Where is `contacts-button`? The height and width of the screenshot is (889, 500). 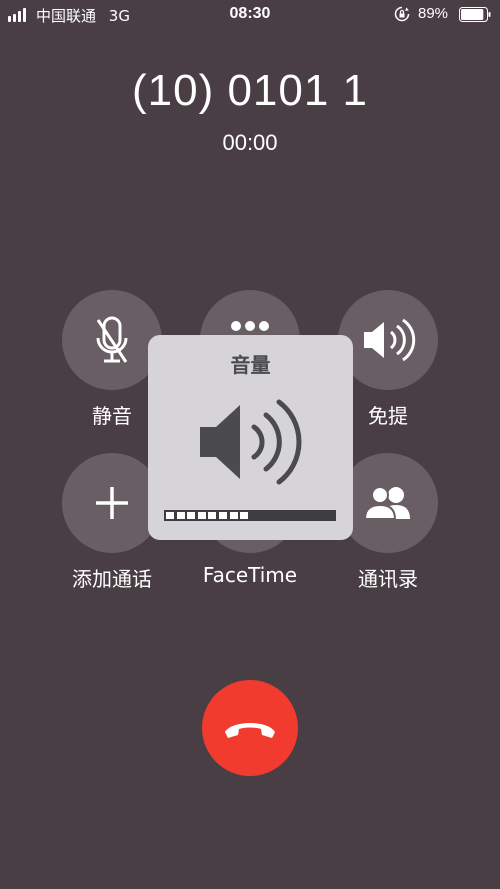
contacts-button is located at coordinates (388, 503).